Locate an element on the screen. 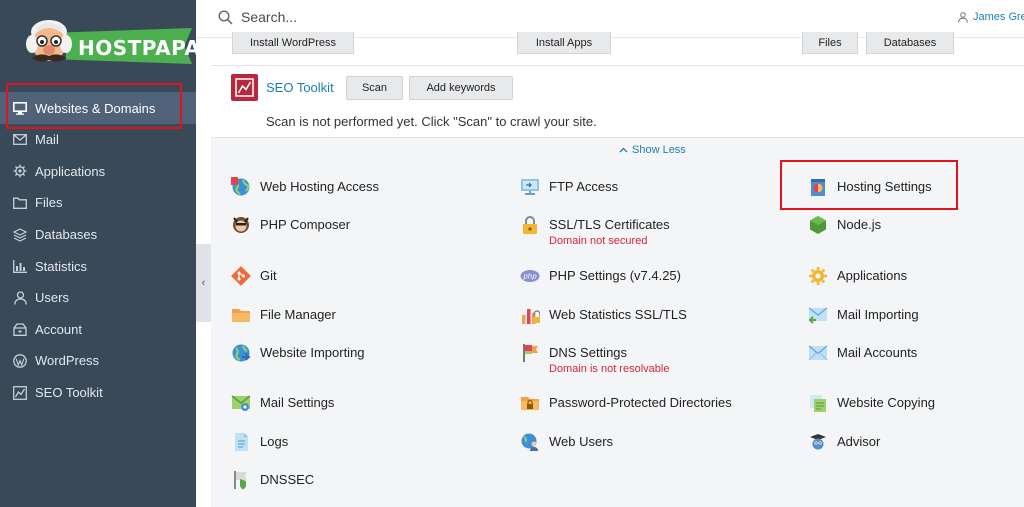 The height and width of the screenshot is (507, 1024). show-less-toggle: Show Less is located at coordinates (652, 150).